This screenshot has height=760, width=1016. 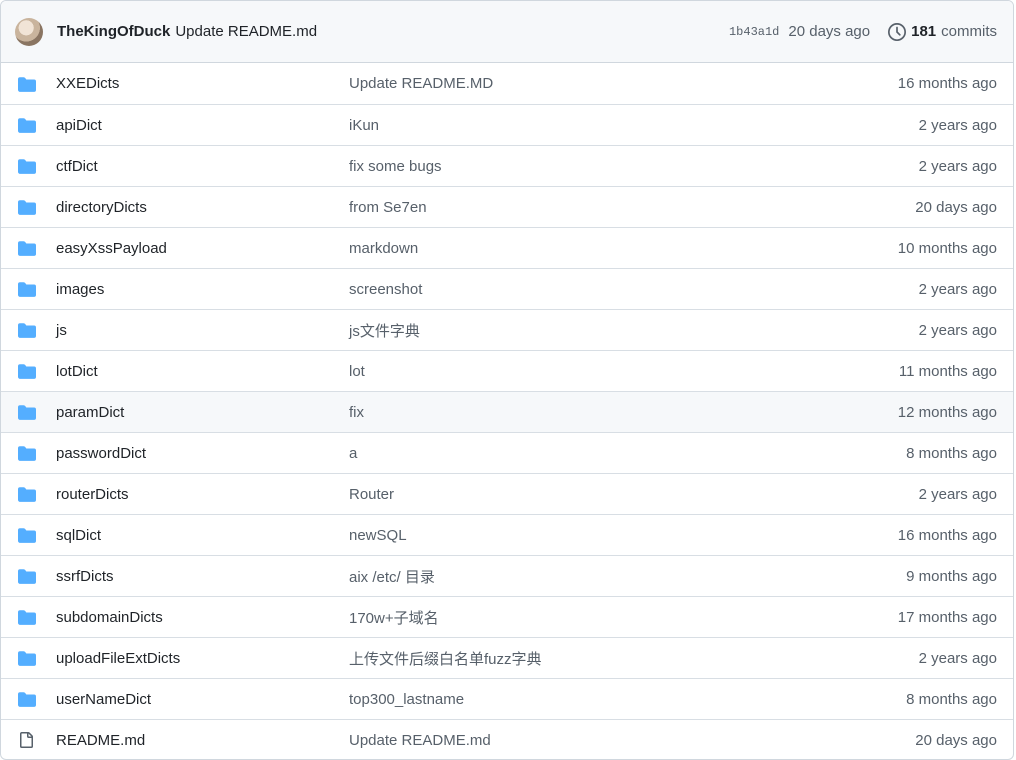 I want to click on file-row: easyXssPayload markdown 10 months ago, so click(x=507, y=247).